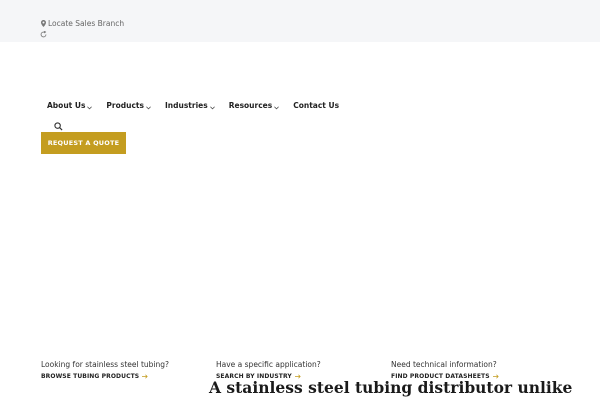  Describe the element at coordinates (444, 364) in the screenshot. I see `promo-question: Need technical information?` at that location.